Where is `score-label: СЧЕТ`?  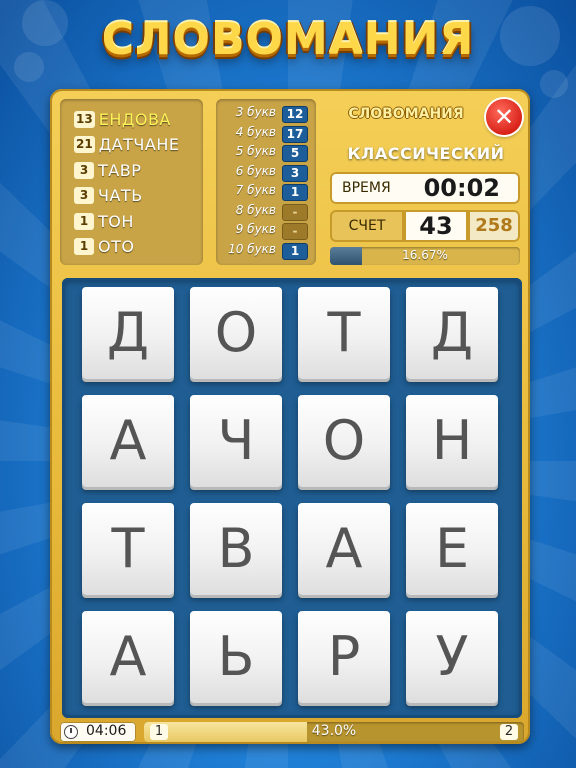
score-label: СЧЕТ is located at coordinates (367, 226).